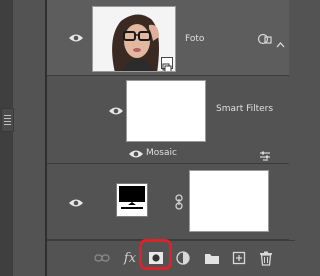 The height and width of the screenshot is (276, 320). I want to click on collapsed-panel-strip, so click(7, 138).